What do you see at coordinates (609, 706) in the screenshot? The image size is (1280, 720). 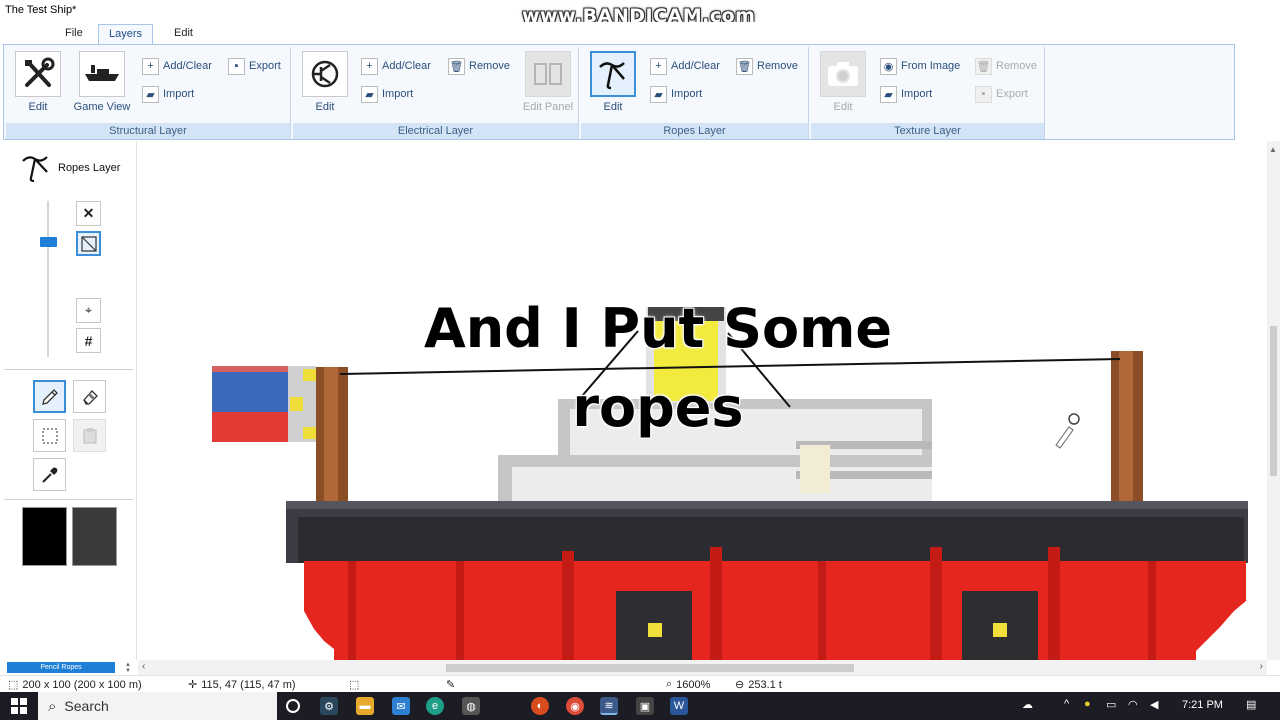 I see `ship-builder-icon: ≋` at bounding box center [609, 706].